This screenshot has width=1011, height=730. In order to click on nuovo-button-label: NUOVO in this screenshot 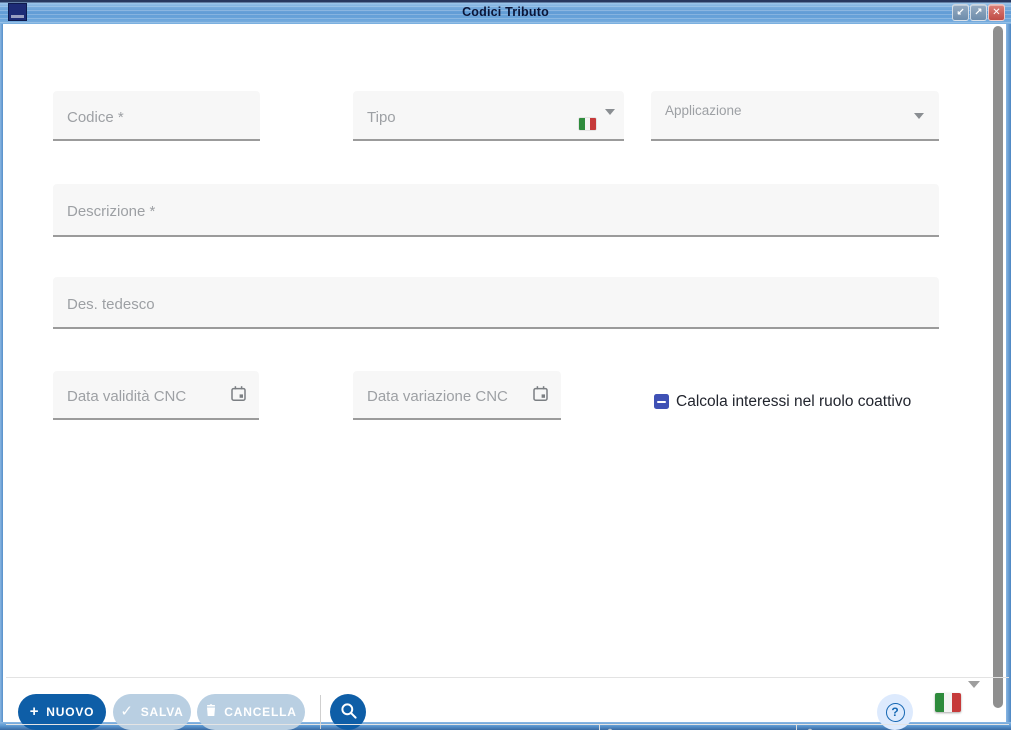, I will do `click(70, 712)`.